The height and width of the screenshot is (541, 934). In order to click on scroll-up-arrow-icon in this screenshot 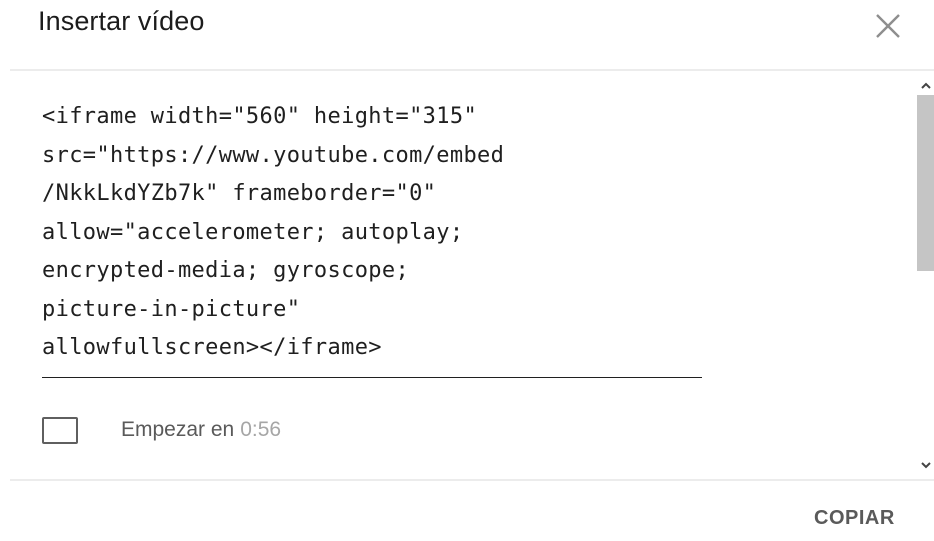, I will do `click(926, 85)`.